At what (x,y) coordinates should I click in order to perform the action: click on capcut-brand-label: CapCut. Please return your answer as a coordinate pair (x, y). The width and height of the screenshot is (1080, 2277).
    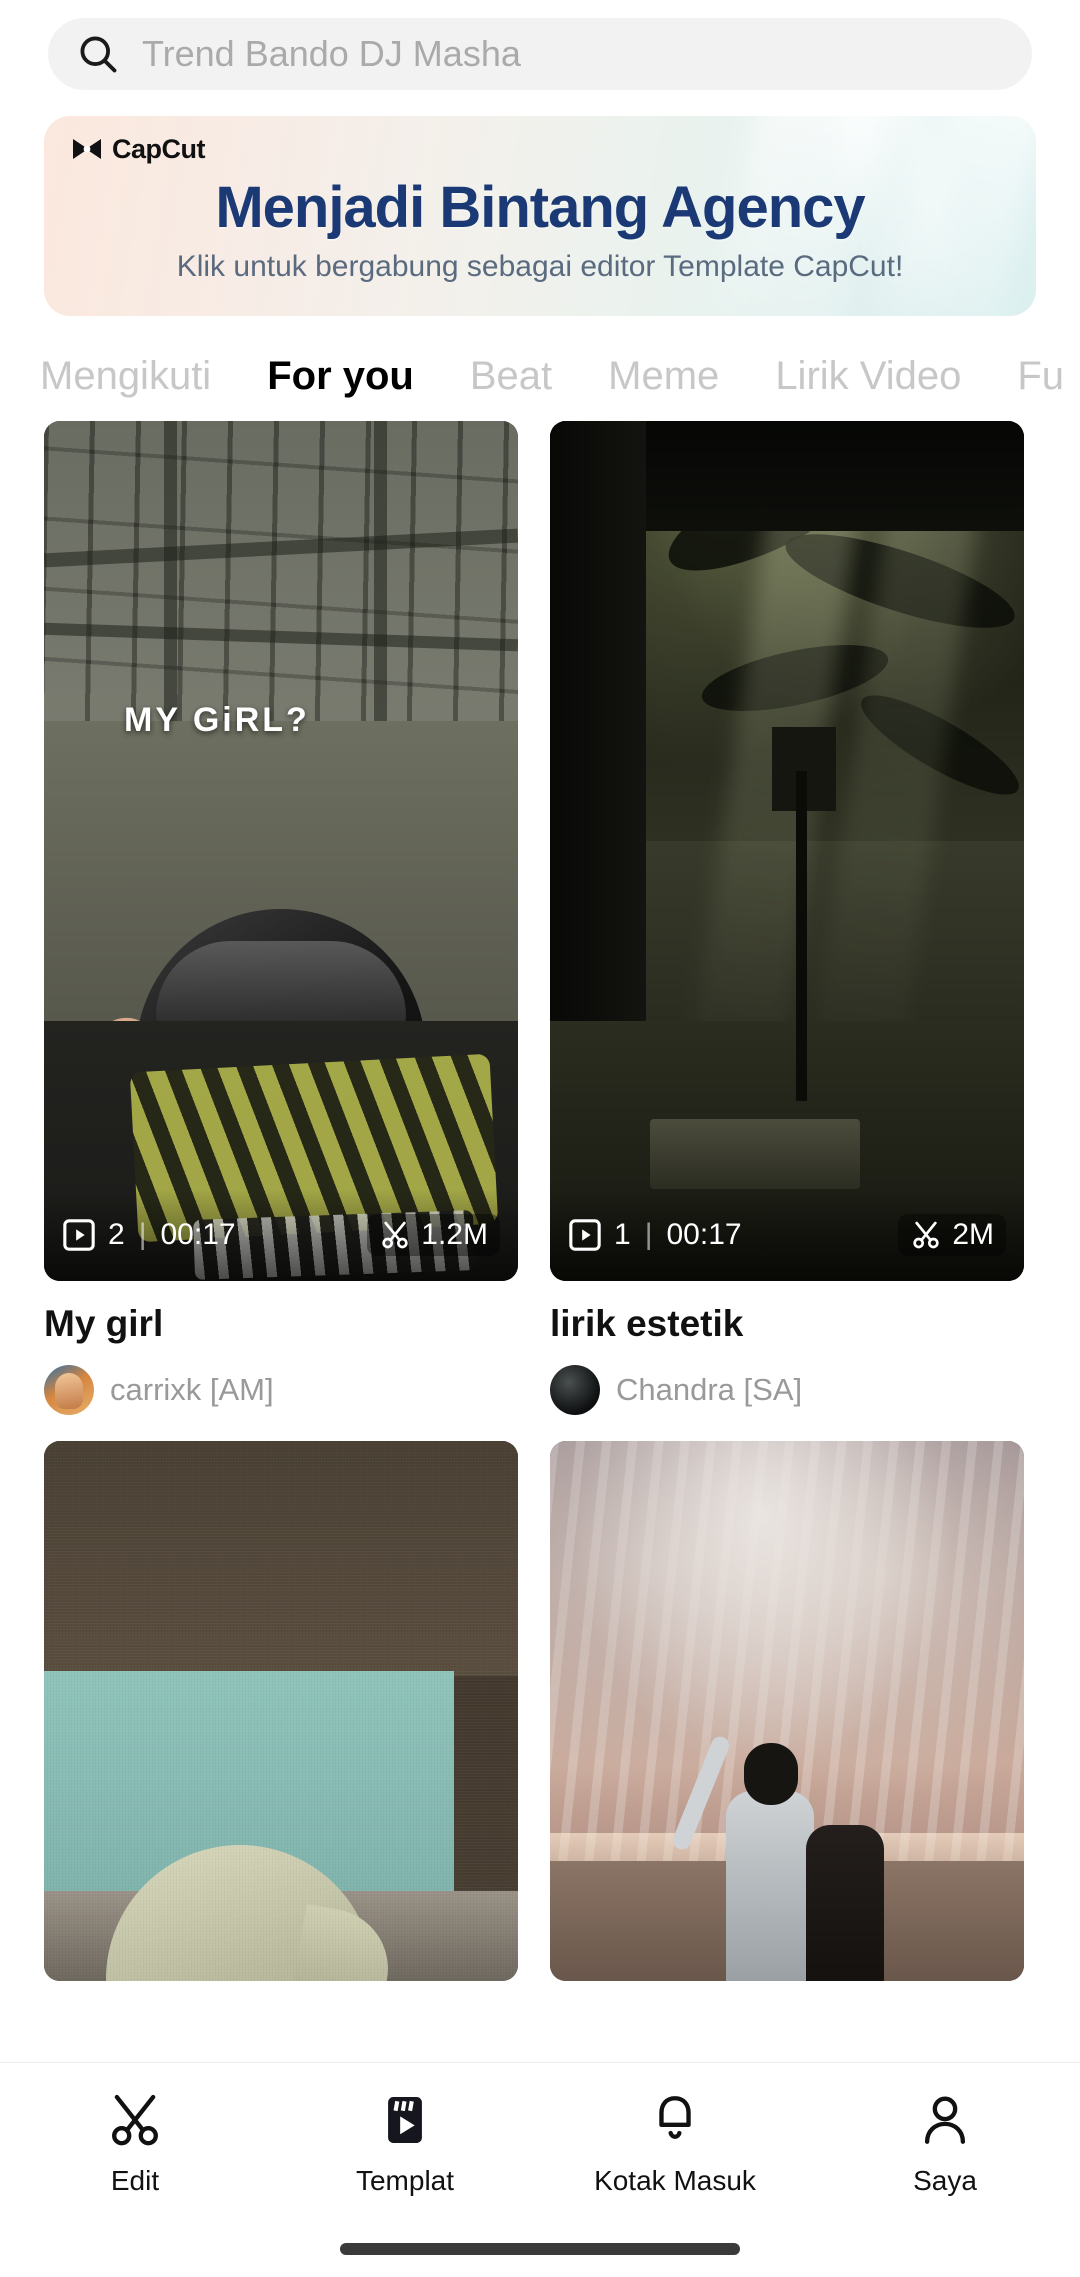
    Looking at the image, I should click on (159, 149).